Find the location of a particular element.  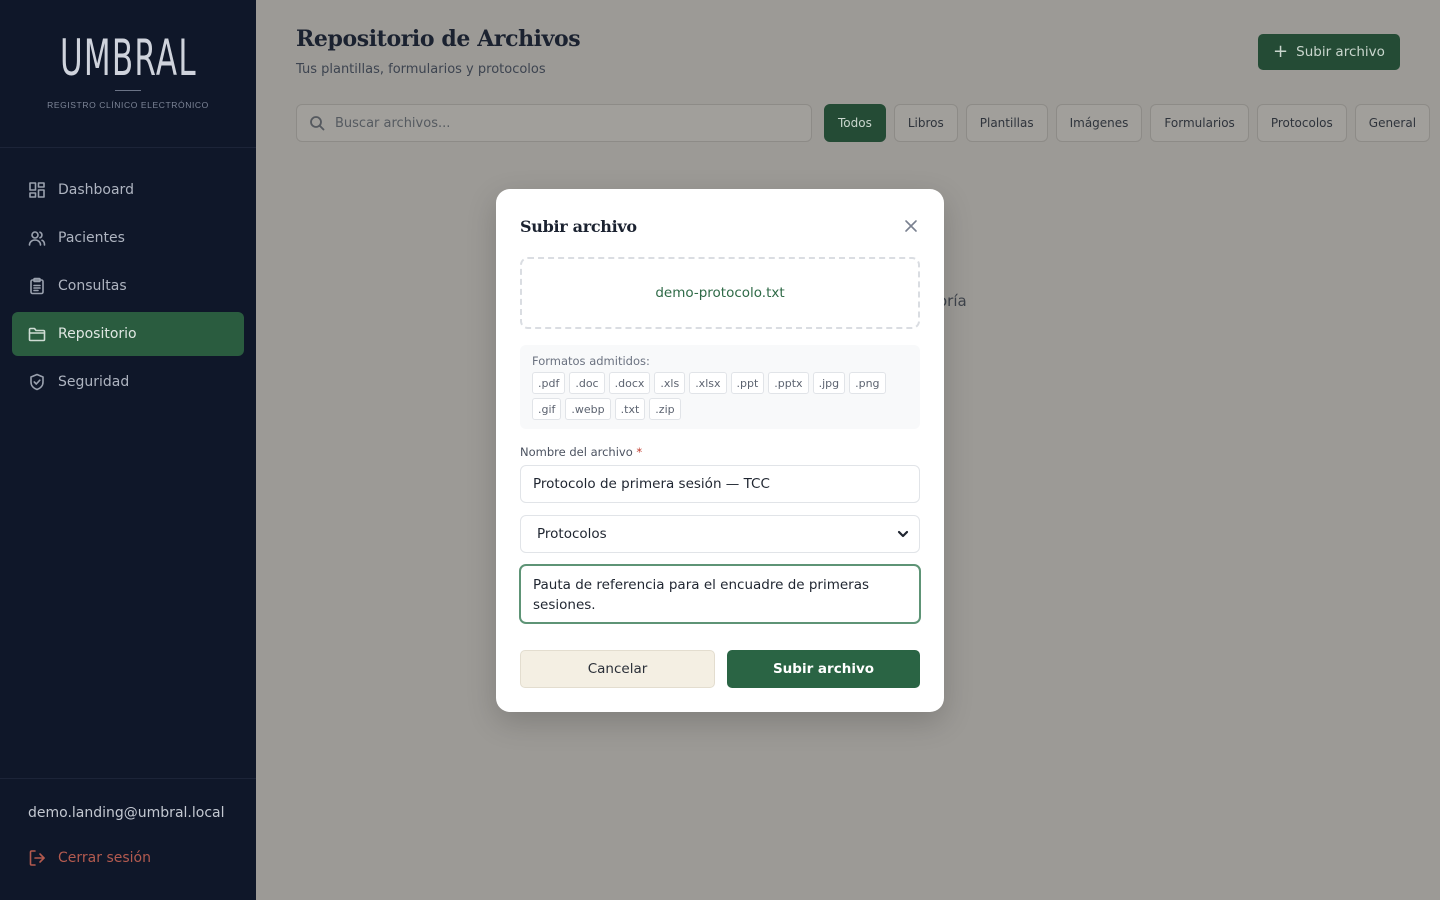

file-name-label: Nombre del archivo * is located at coordinates (581, 452).